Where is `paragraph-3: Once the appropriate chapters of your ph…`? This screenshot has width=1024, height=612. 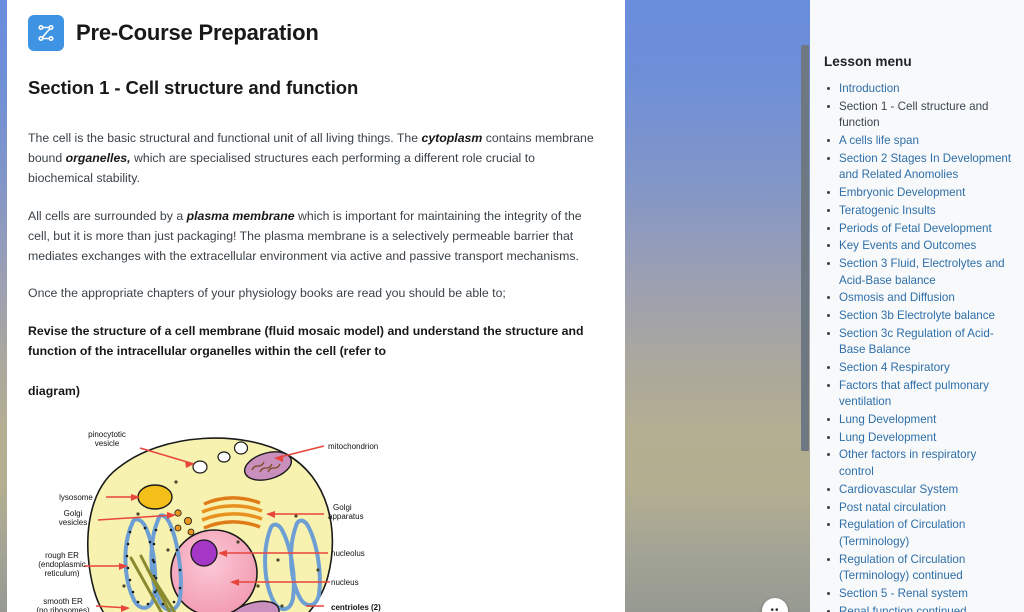 paragraph-3: Once the appropriate chapters of your ph… is located at coordinates (267, 293).